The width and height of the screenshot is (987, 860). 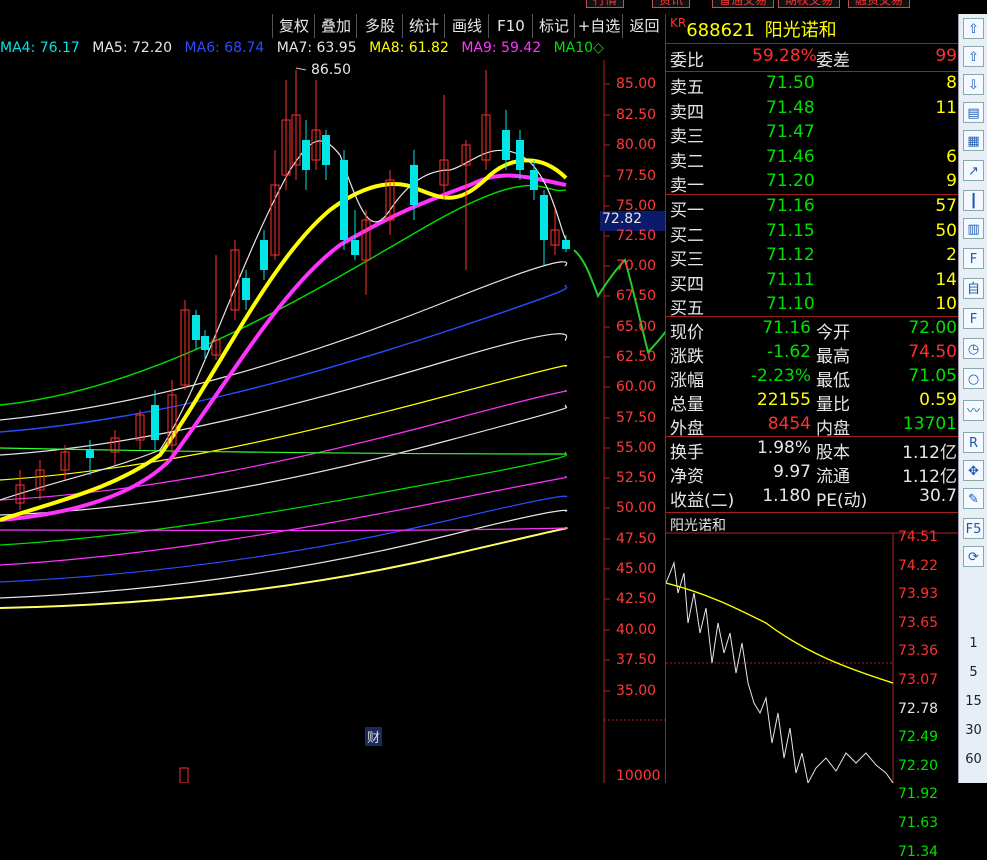 What do you see at coordinates (973, 556) in the screenshot?
I see `refresh-icon: ⟳` at bounding box center [973, 556].